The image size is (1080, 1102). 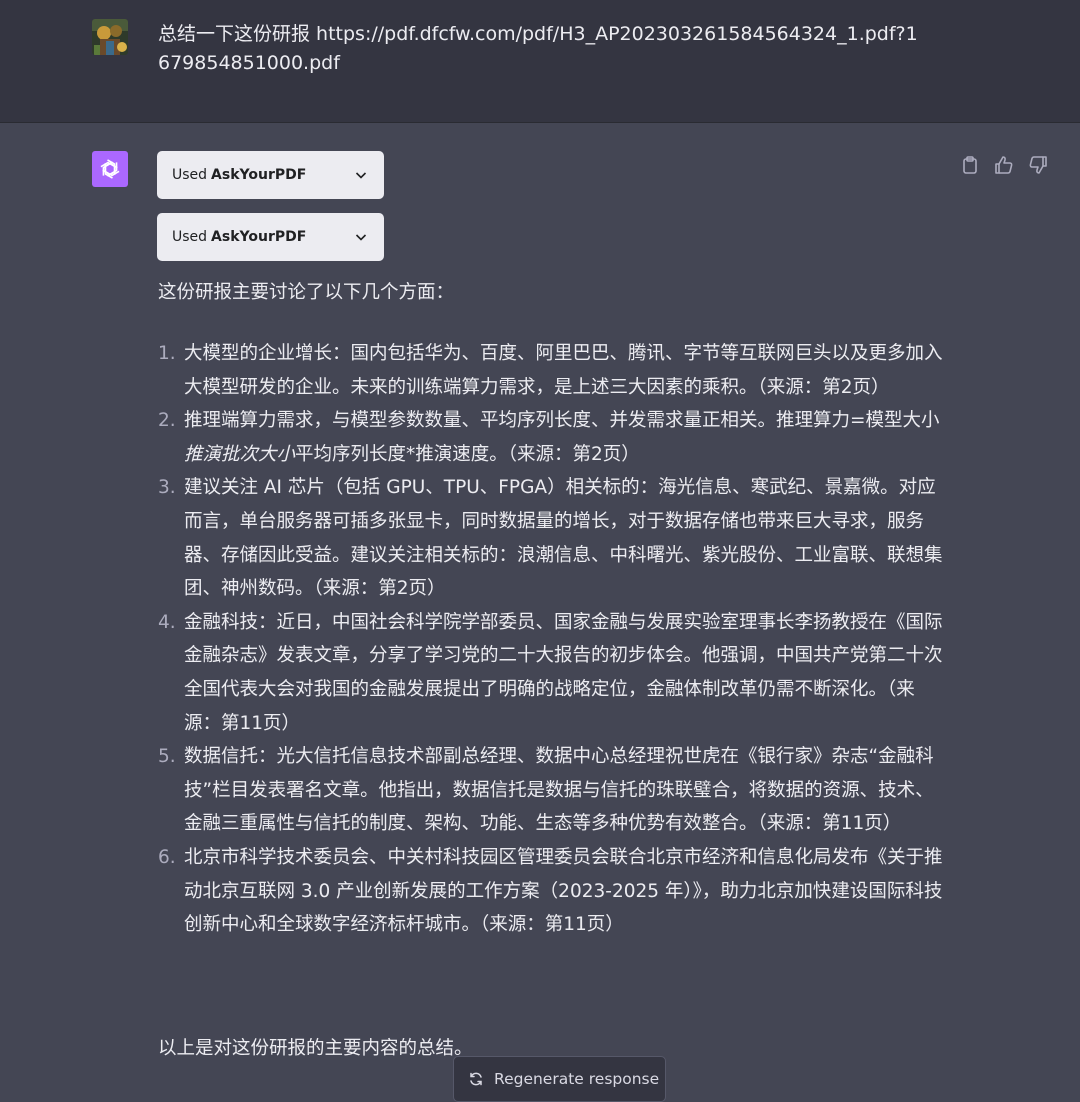 I want to click on list-item-number: 2., so click(x=167, y=421).